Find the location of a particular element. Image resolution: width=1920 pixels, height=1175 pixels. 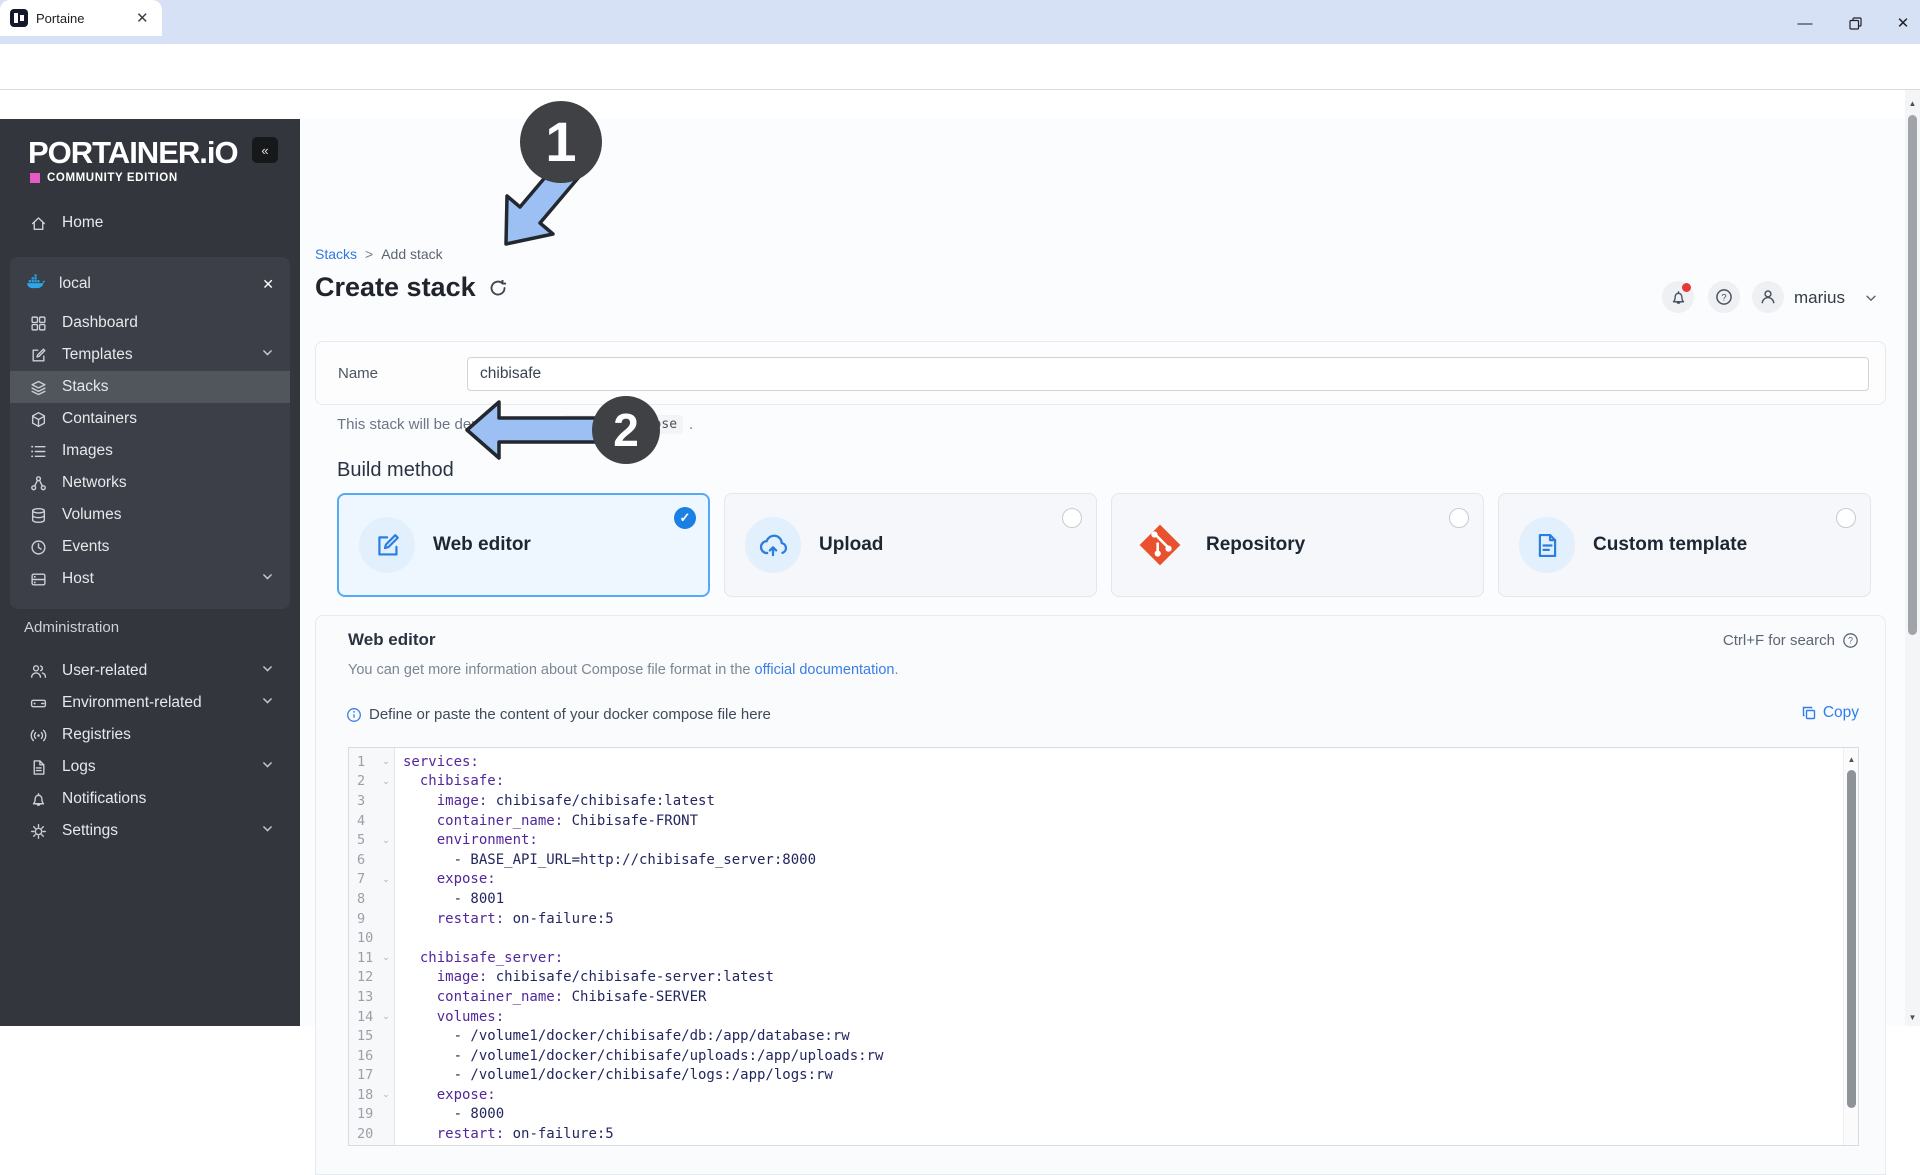

window-close-button: ✕ is located at coordinates (1903, 23).